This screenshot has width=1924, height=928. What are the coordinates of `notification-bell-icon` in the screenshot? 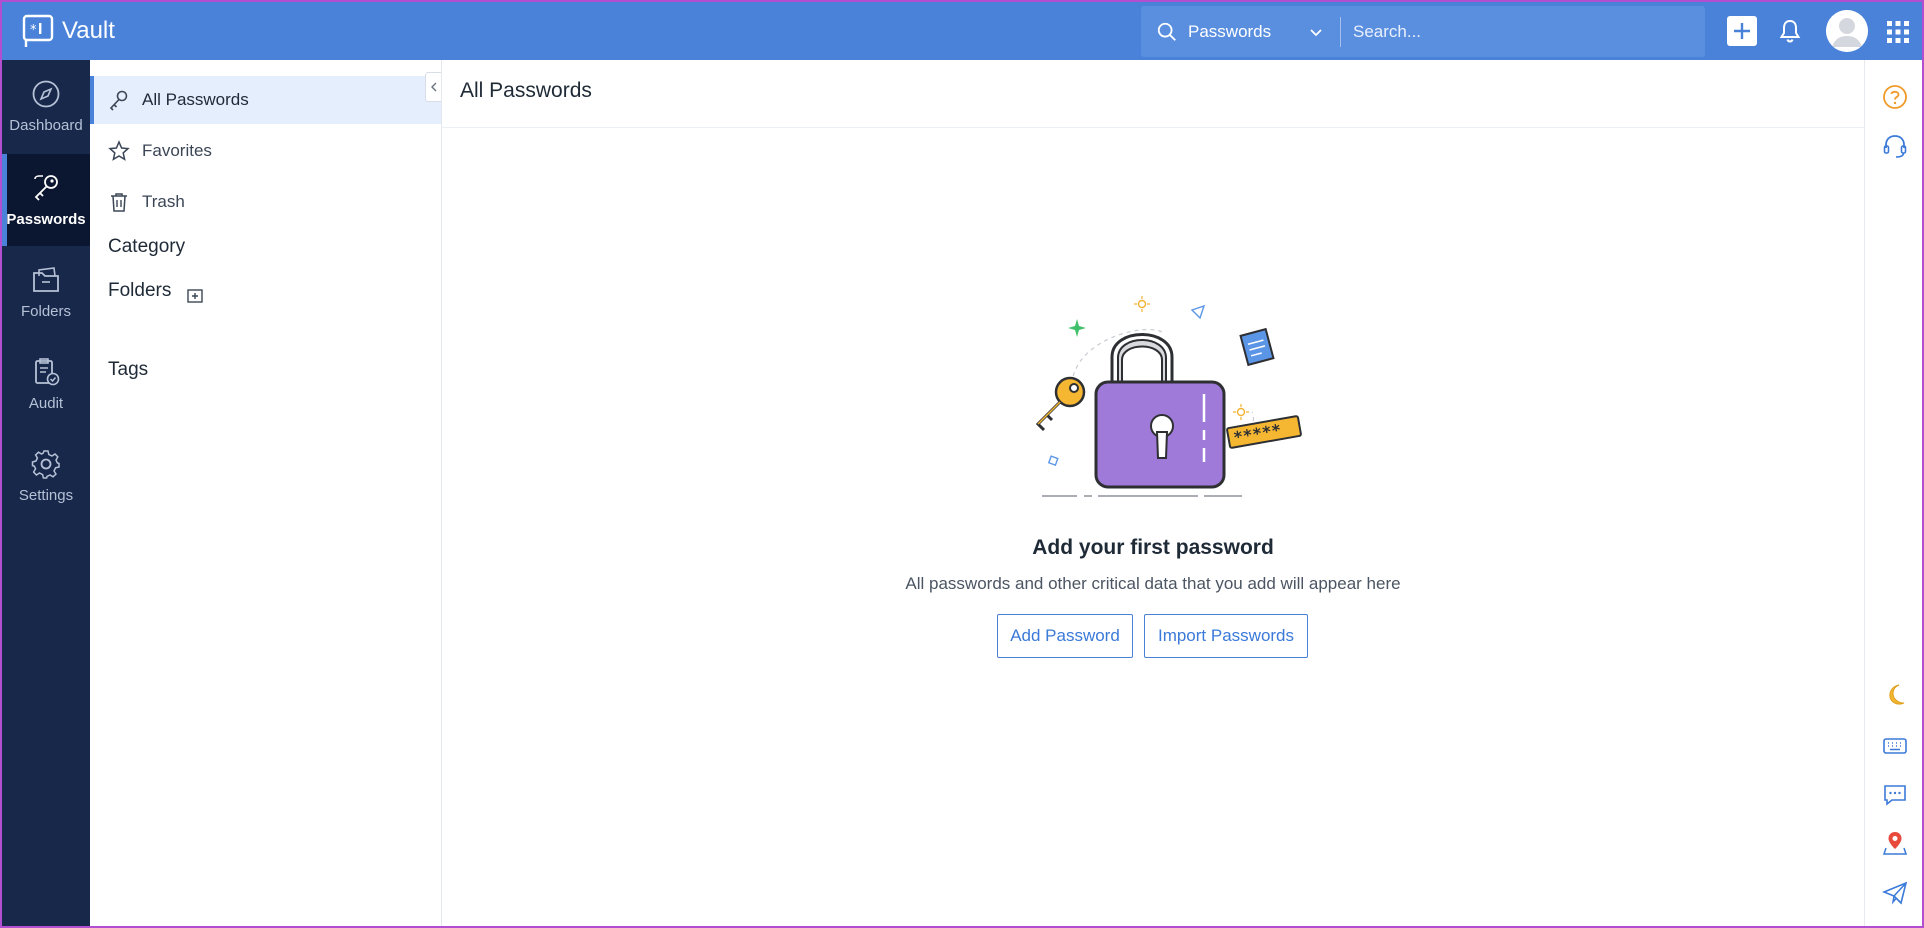 It's located at (1790, 31).